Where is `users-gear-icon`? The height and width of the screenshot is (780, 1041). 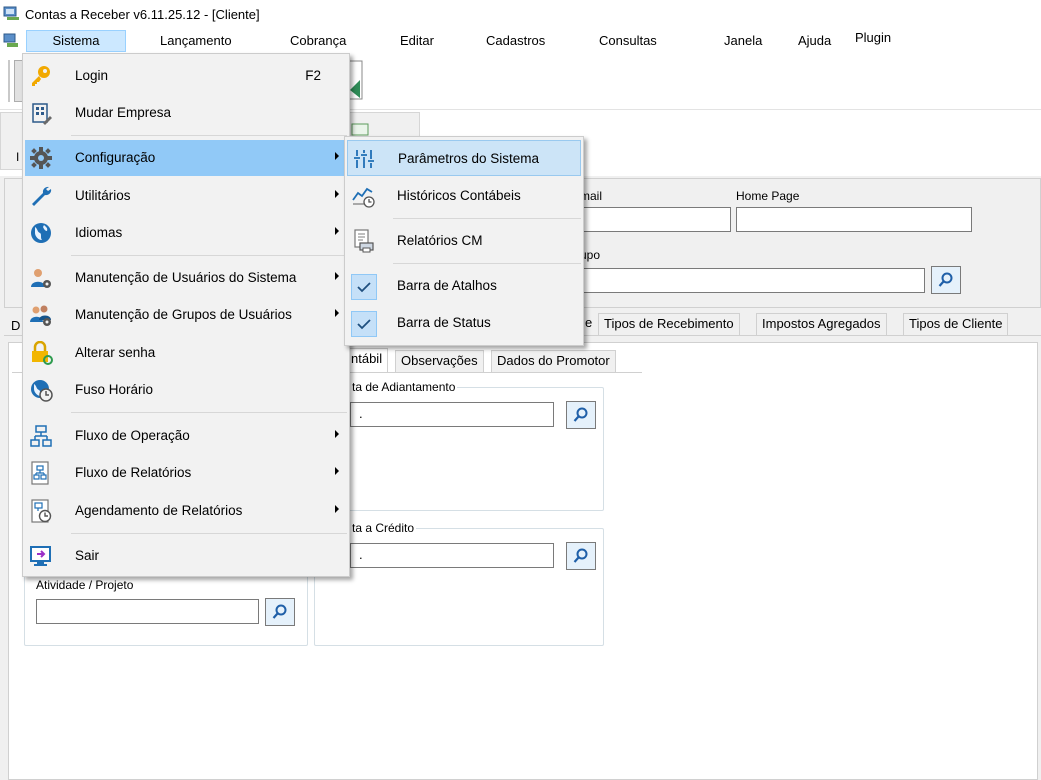
users-gear-icon is located at coordinates (40, 315).